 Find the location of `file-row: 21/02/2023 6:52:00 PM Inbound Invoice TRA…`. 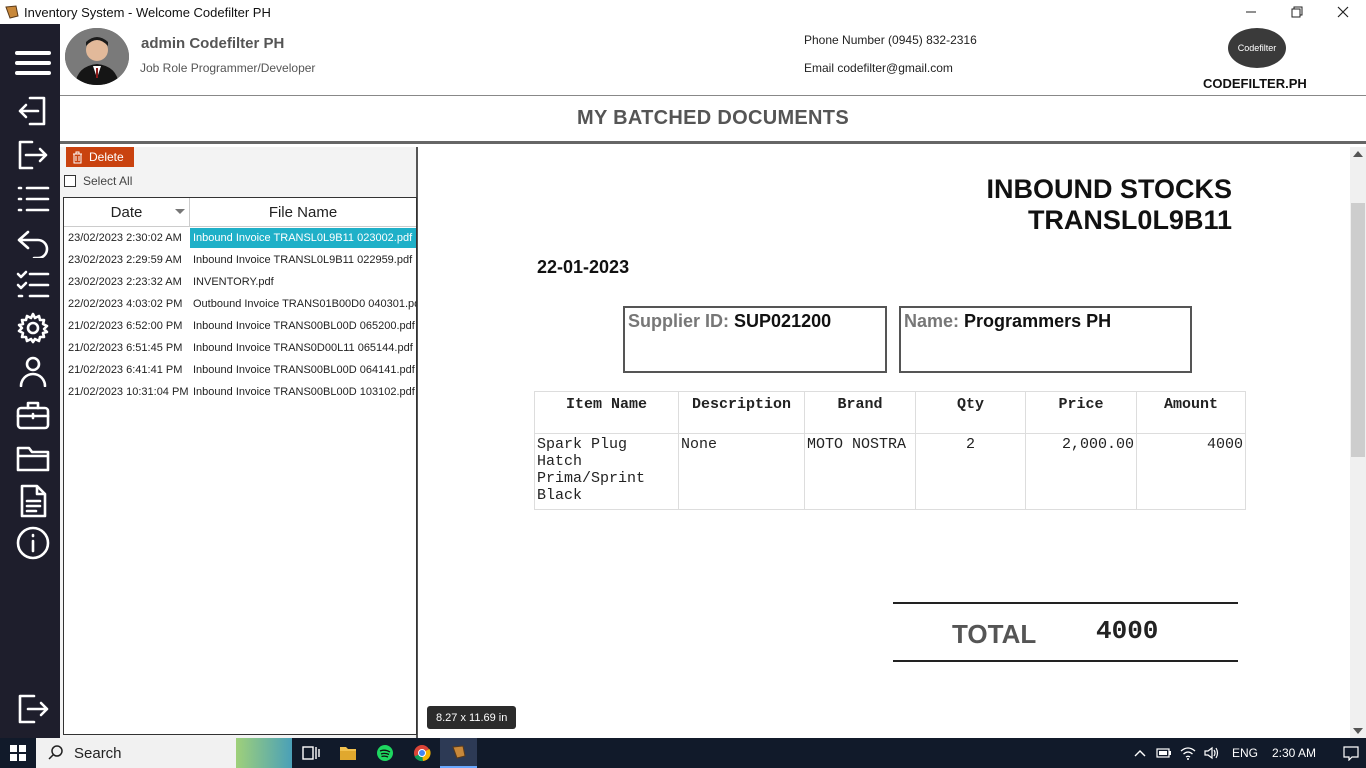

file-row: 21/02/2023 6:52:00 PM Inbound Invoice TRA… is located at coordinates (240, 326).